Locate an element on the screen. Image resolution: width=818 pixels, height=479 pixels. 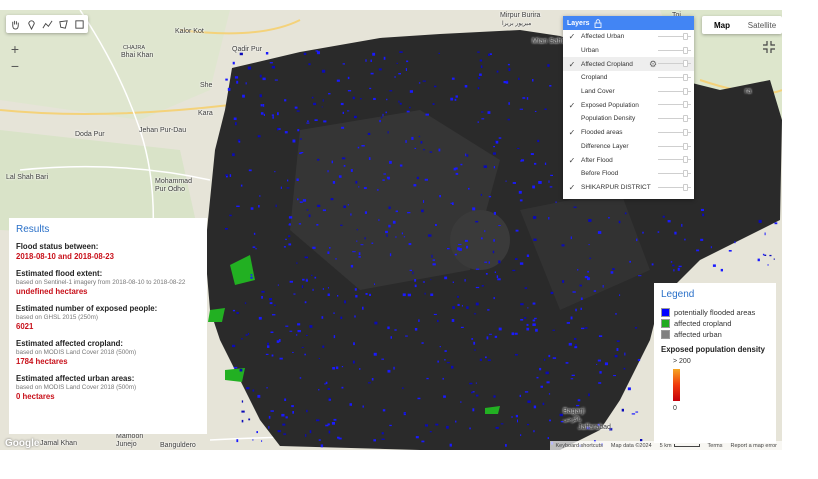
drawing-toolbar is located at coordinates (47, 24).